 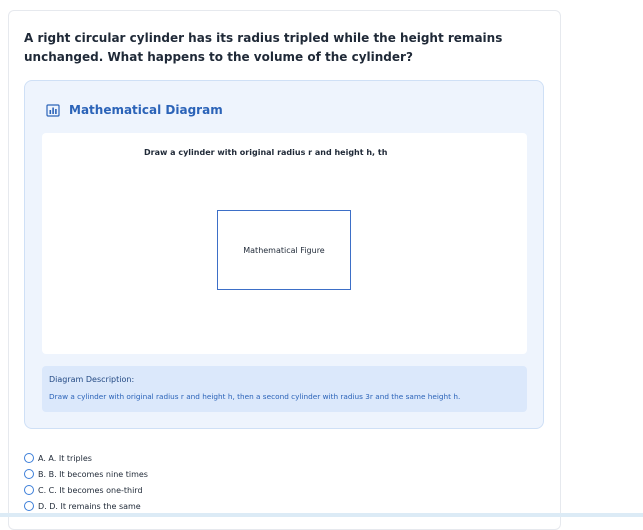 I want to click on bottom-divider, so click(x=321, y=515).